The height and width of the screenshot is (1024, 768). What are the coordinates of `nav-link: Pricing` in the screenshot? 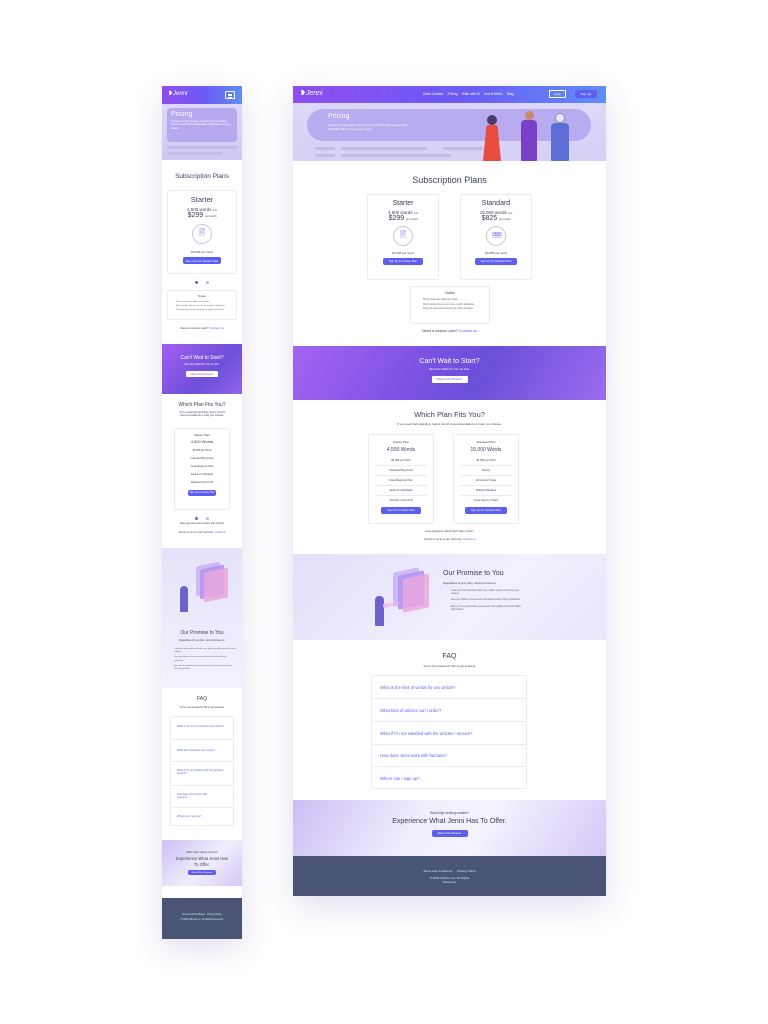 It's located at (453, 94).